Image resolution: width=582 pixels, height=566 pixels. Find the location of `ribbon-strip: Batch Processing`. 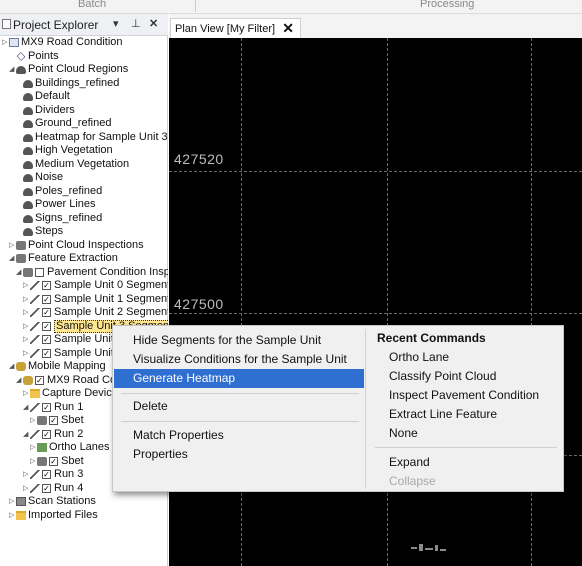

ribbon-strip: Batch Processing is located at coordinates (291, 7).